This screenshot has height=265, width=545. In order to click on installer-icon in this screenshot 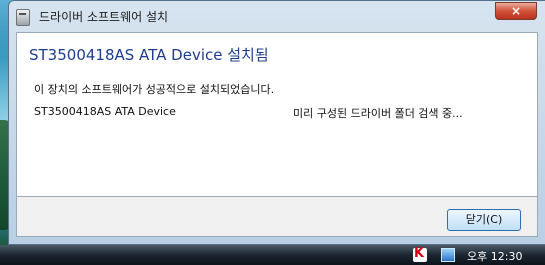, I will do `click(23, 17)`.